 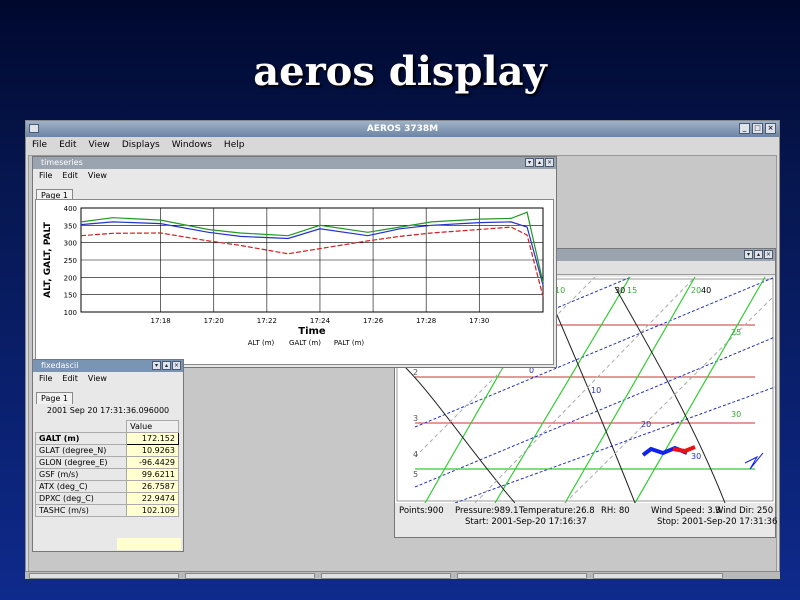 What do you see at coordinates (106, 498) in the screenshot?
I see `table-row: DPXC (deg_C) 22.9474` at bounding box center [106, 498].